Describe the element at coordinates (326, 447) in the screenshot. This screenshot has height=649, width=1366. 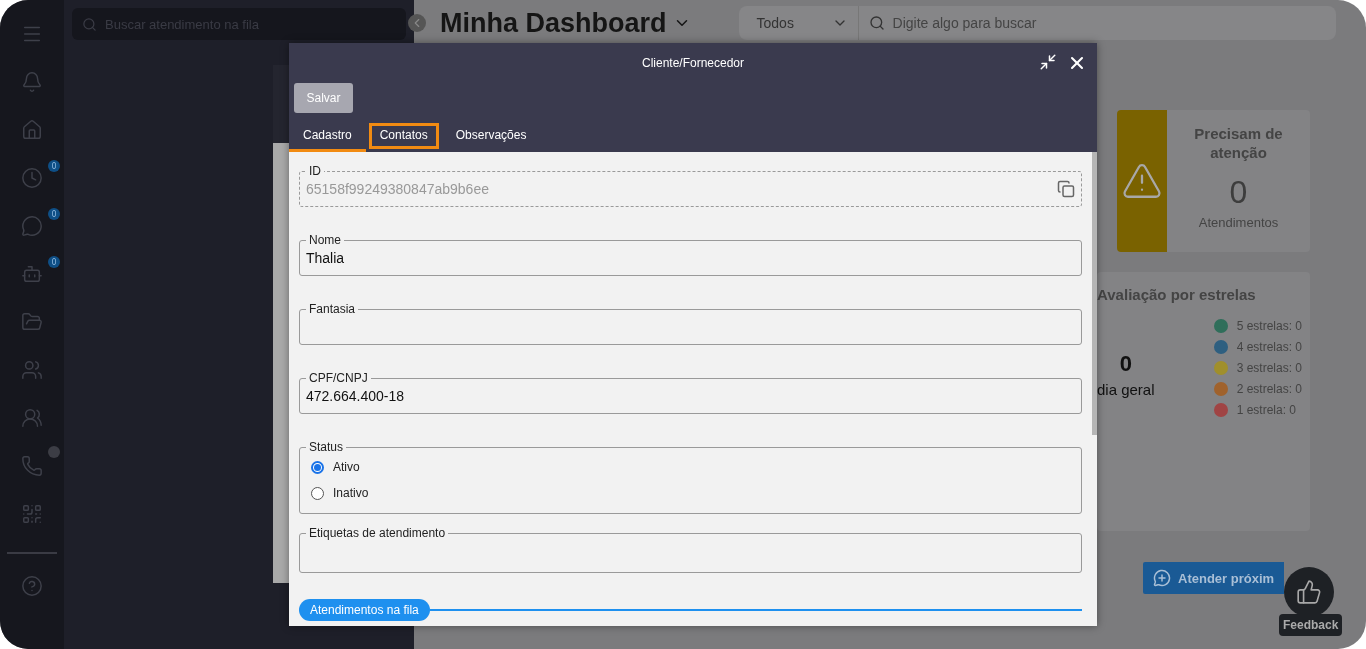
I see `field-label: Status` at that location.